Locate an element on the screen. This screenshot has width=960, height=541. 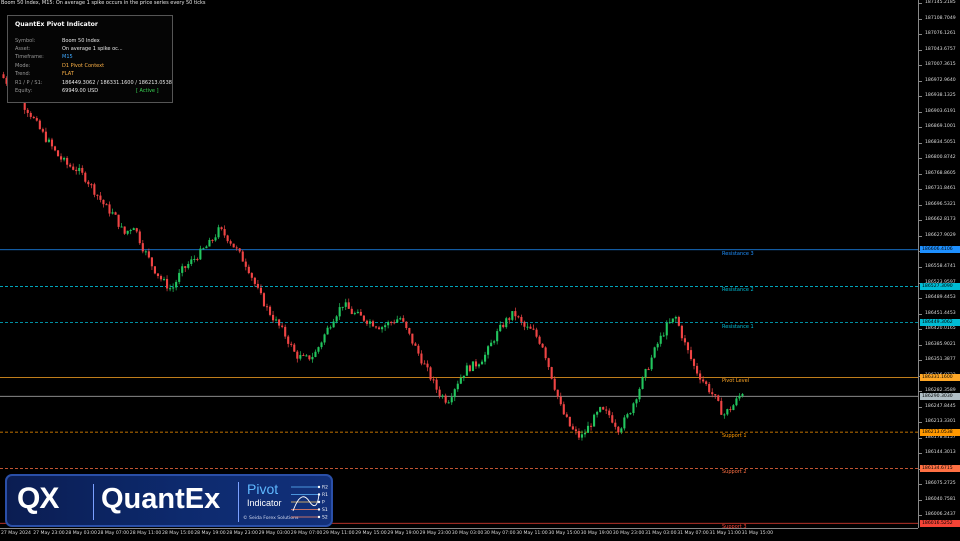
diagram-level-label: R1 is located at coordinates (325, 495).